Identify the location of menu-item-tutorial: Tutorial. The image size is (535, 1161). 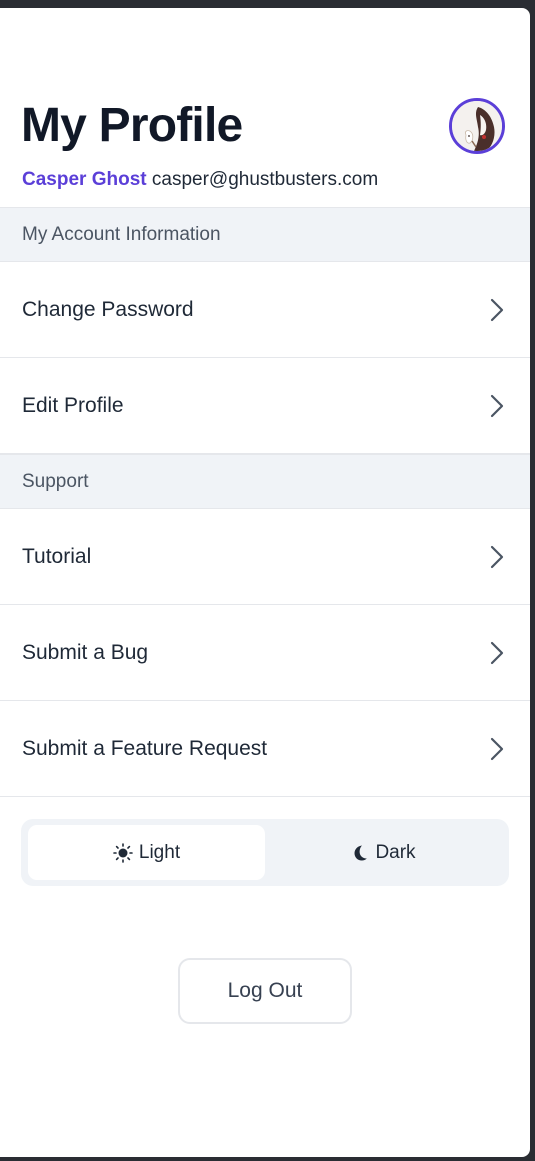
(265, 557).